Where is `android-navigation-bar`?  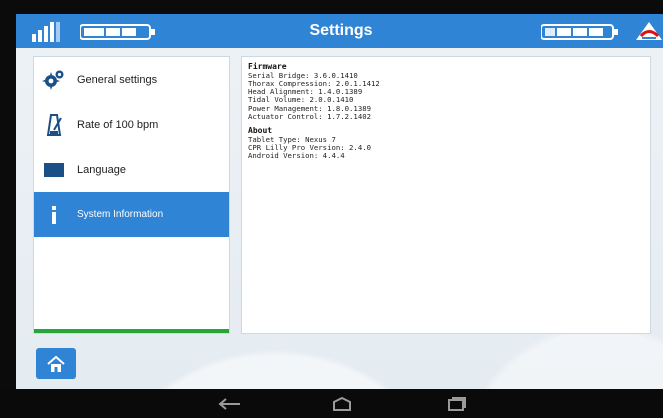
android-navigation-bar is located at coordinates (331, 403).